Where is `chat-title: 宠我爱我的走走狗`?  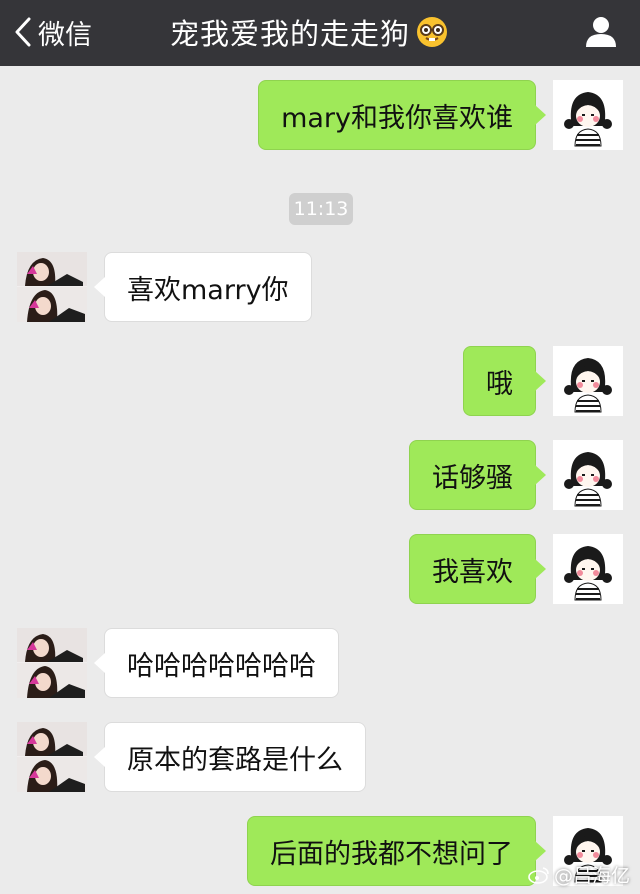
chat-title: 宠我爱我的走走狗 is located at coordinates (309, 32).